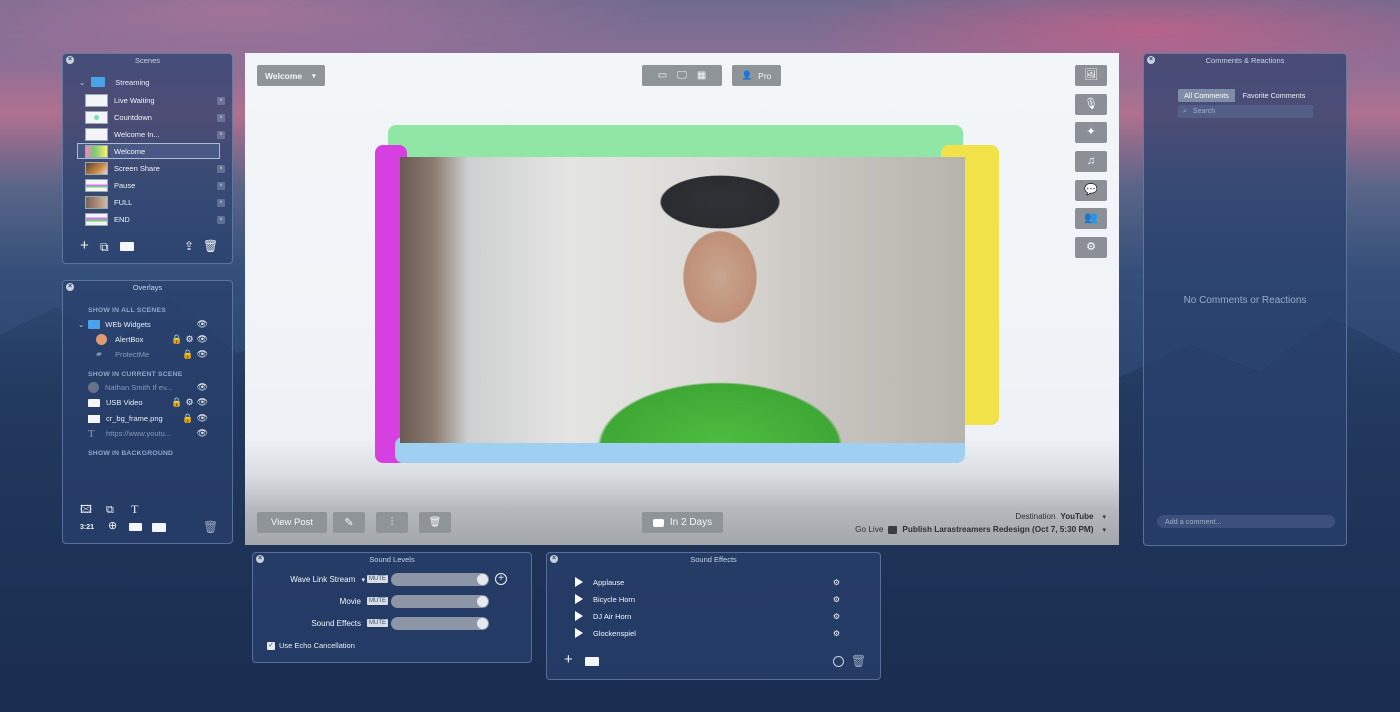 Image resolution: width=1400 pixels, height=712 pixels. Describe the element at coordinates (1060, 516) in the screenshot. I see `destination-selector: Destination YouTube ▾` at that location.